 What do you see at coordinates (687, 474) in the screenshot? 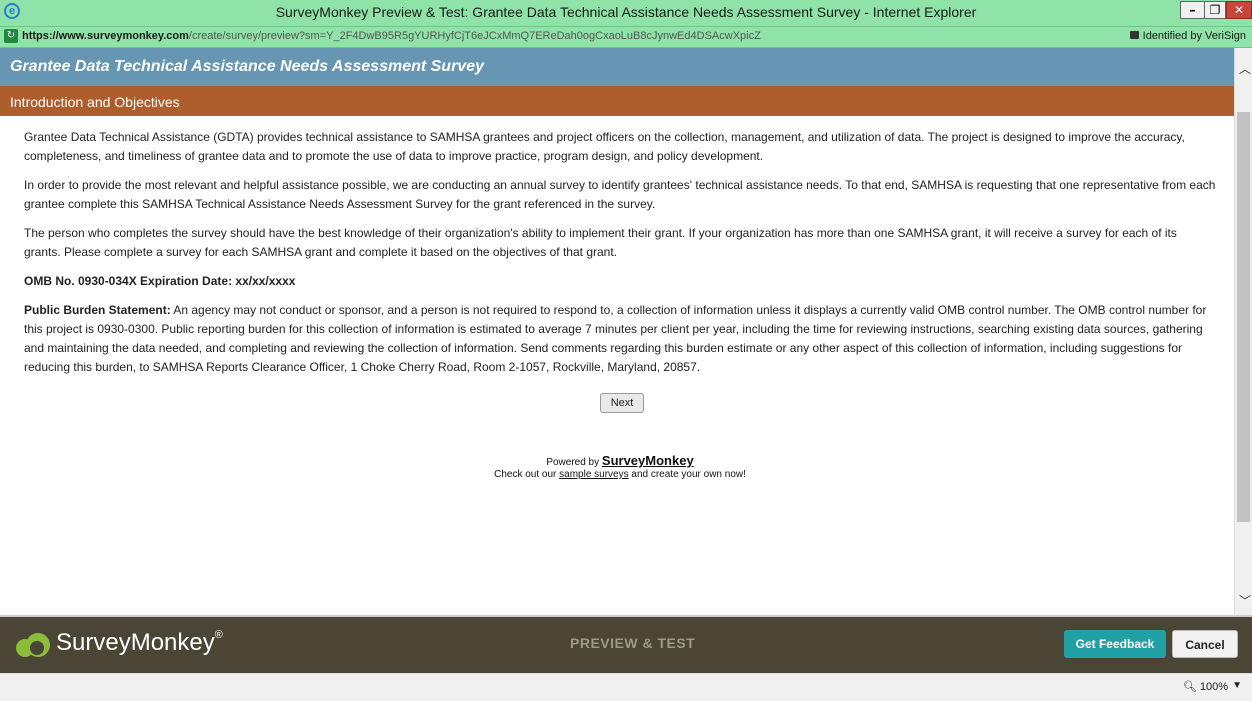
I see `sample-suffix: and create your own now!` at bounding box center [687, 474].